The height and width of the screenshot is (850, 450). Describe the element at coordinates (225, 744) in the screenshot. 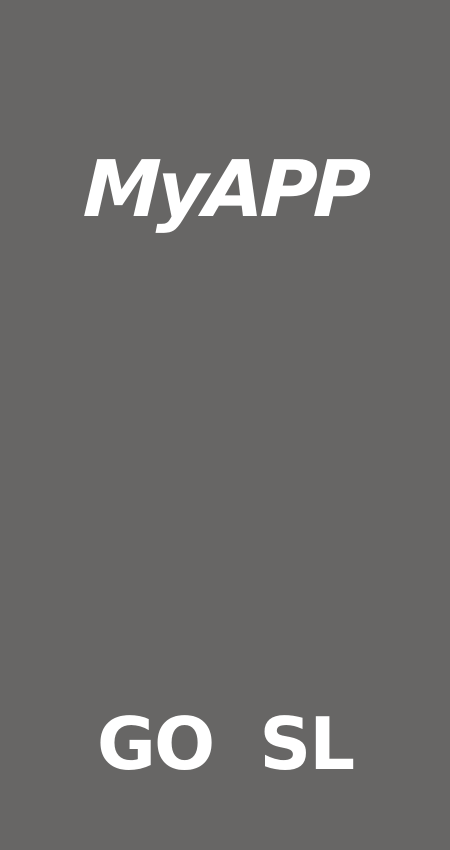

I see `footer-brand: GO SL` at that location.